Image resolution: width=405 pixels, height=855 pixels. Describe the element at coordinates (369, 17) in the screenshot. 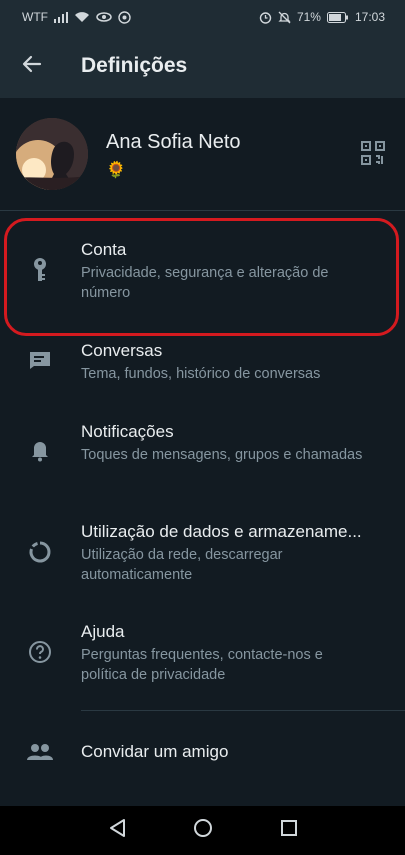

I see `clock-label: 17:03` at that location.